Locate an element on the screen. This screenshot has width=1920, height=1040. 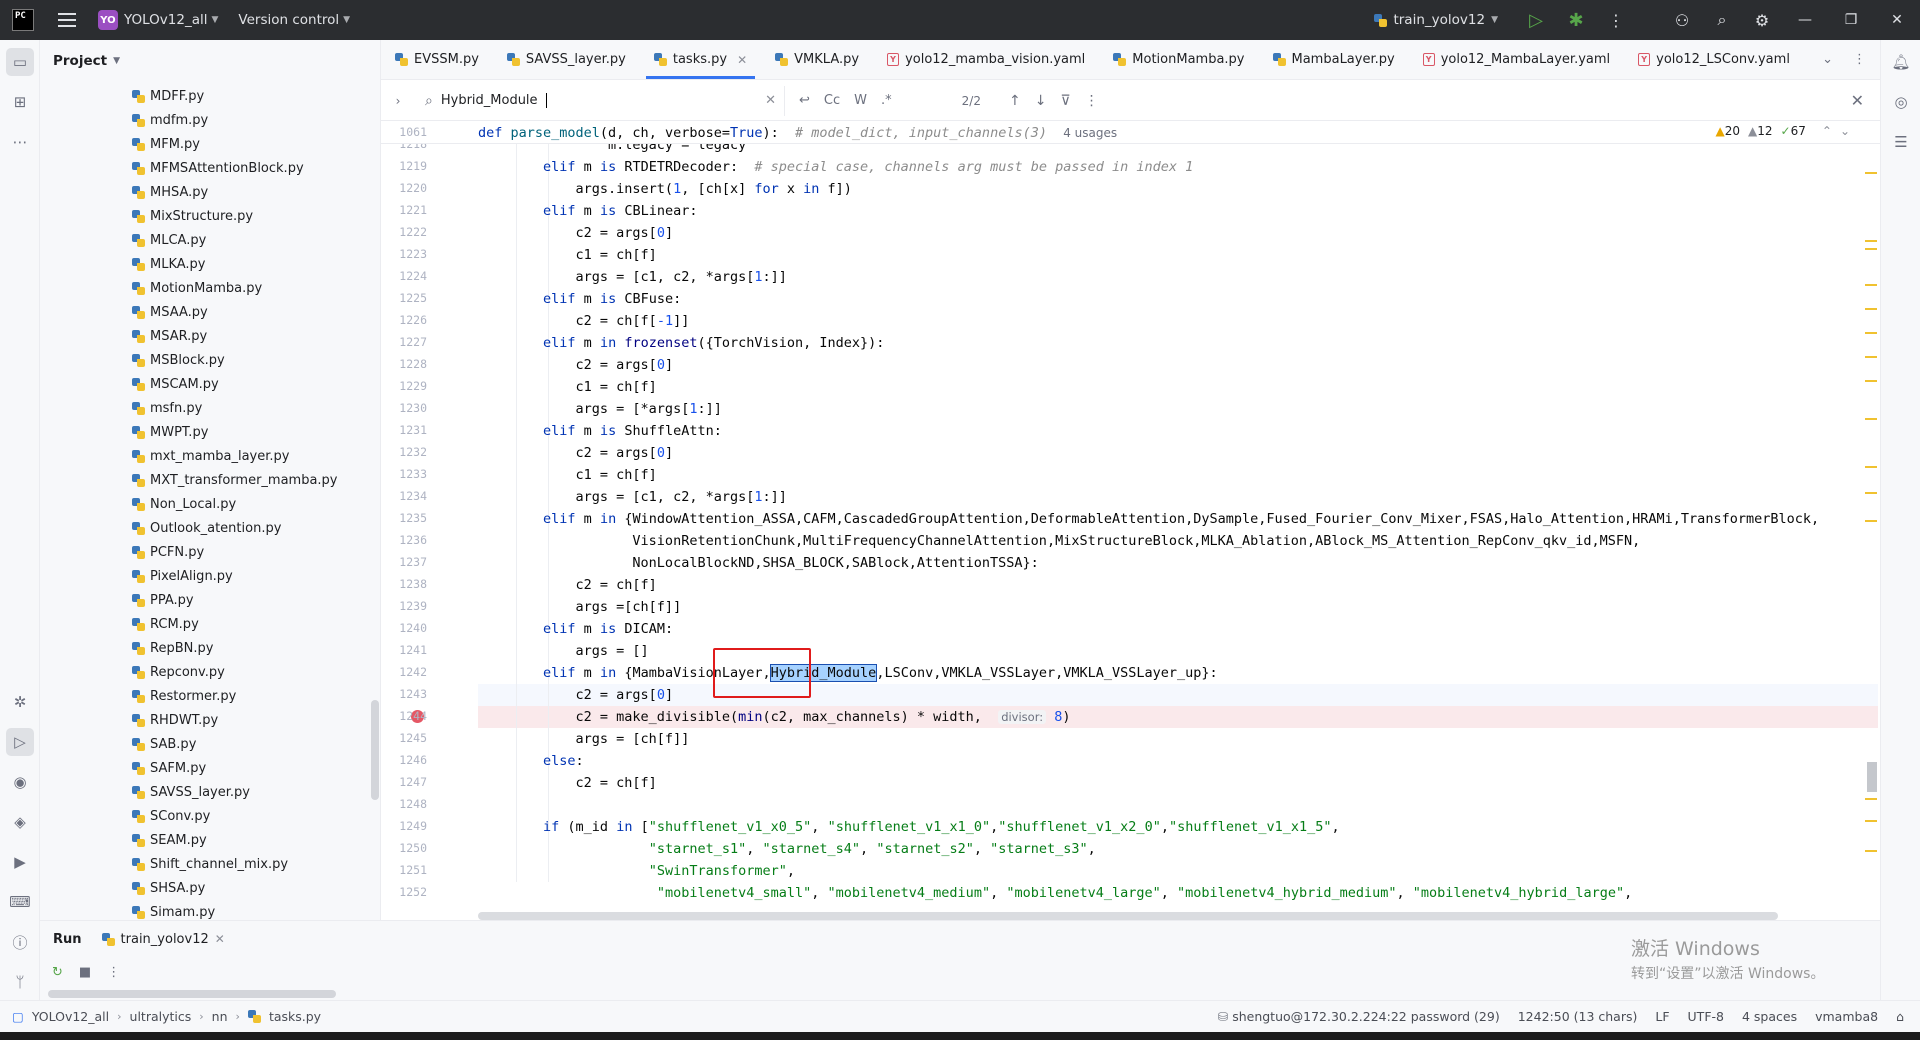
code-line: args = [c1, c2, *args[1:]] is located at coordinates (632, 497).